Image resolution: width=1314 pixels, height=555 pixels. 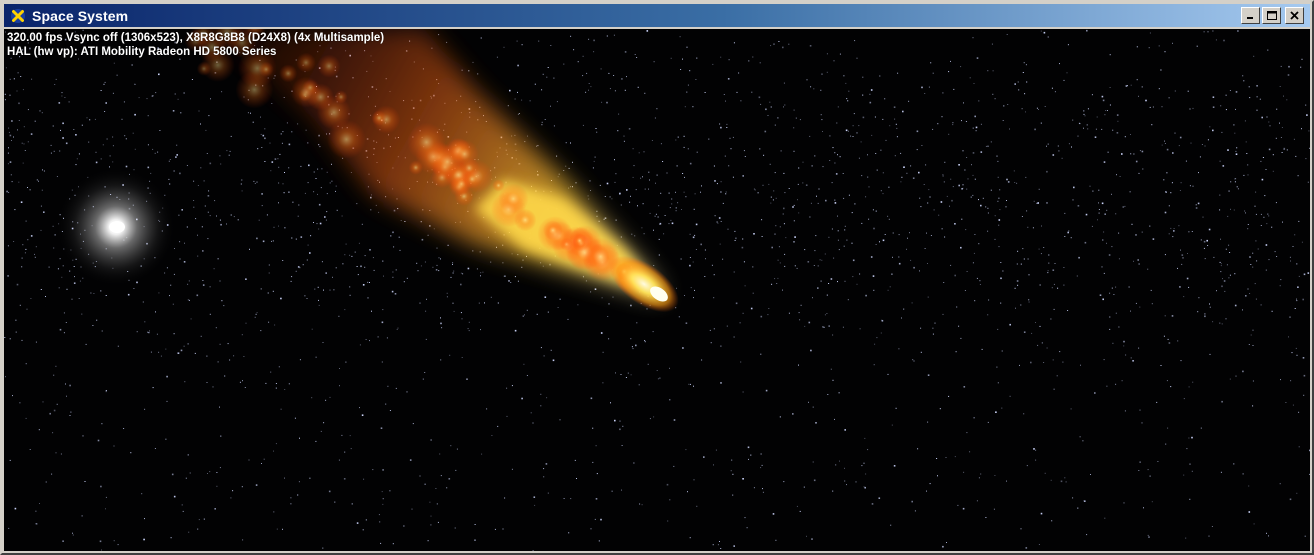 What do you see at coordinates (657, 15) in the screenshot?
I see `title-bar: Space System` at bounding box center [657, 15].